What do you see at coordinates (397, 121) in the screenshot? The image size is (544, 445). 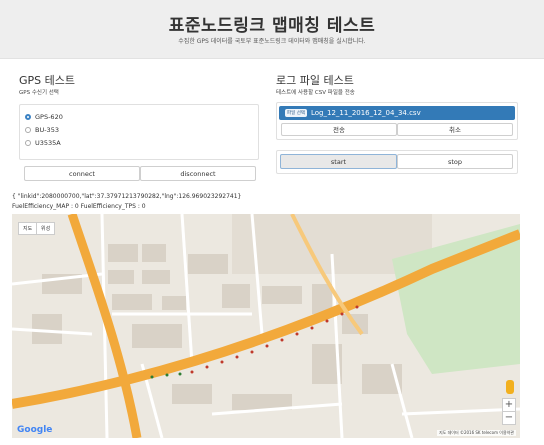 I see `file-upload-panel: 파일 선택 Log_12_11_2016_12_04_34.csv 전송 취소` at bounding box center [397, 121].